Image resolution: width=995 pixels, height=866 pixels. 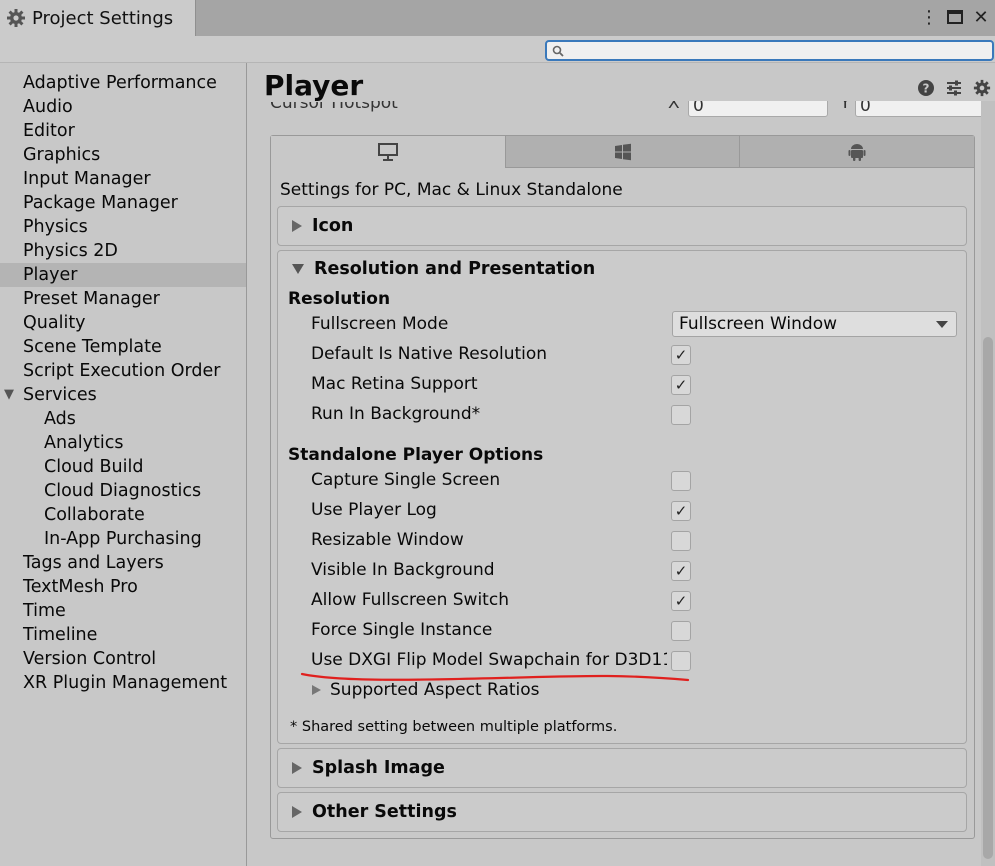 I want to click on project-settings-tab: Project Settings, so click(x=98, y=18).